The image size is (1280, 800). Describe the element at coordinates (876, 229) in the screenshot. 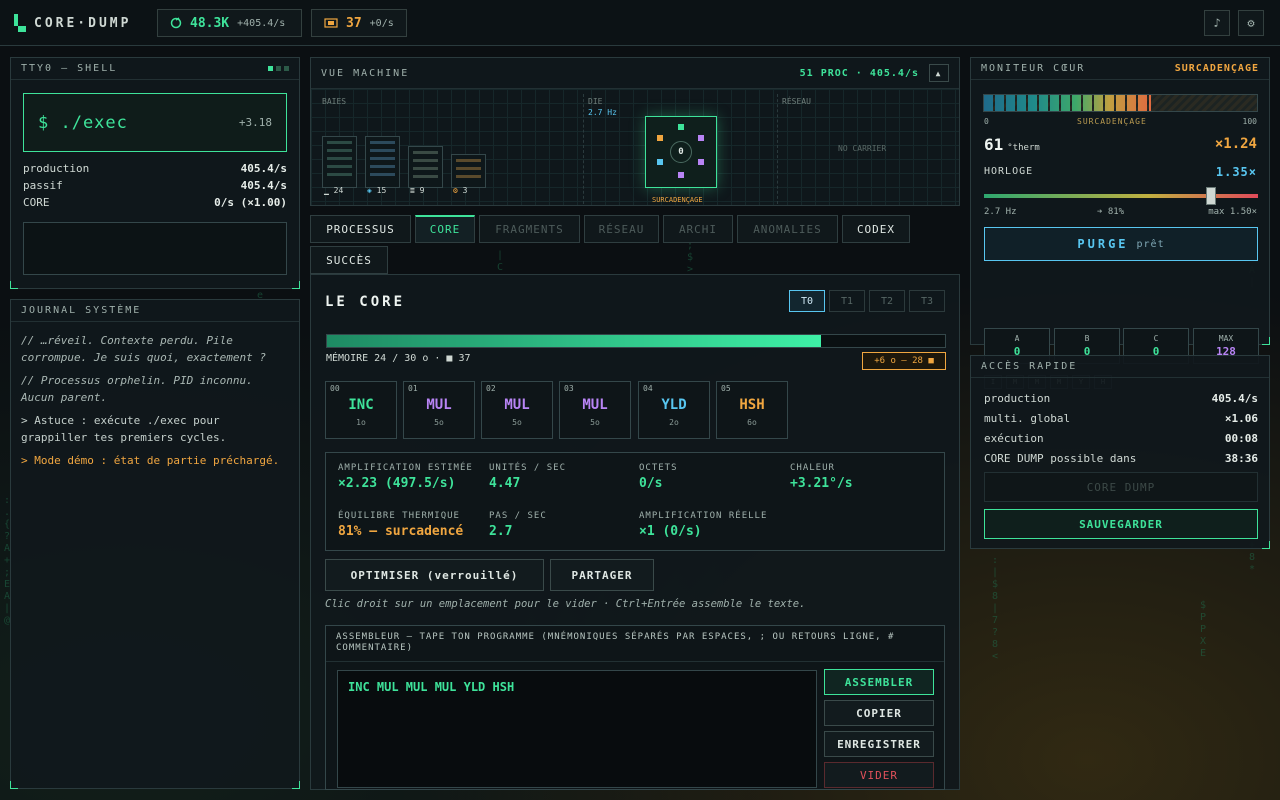

I see `tab-codex: CODEX` at that location.